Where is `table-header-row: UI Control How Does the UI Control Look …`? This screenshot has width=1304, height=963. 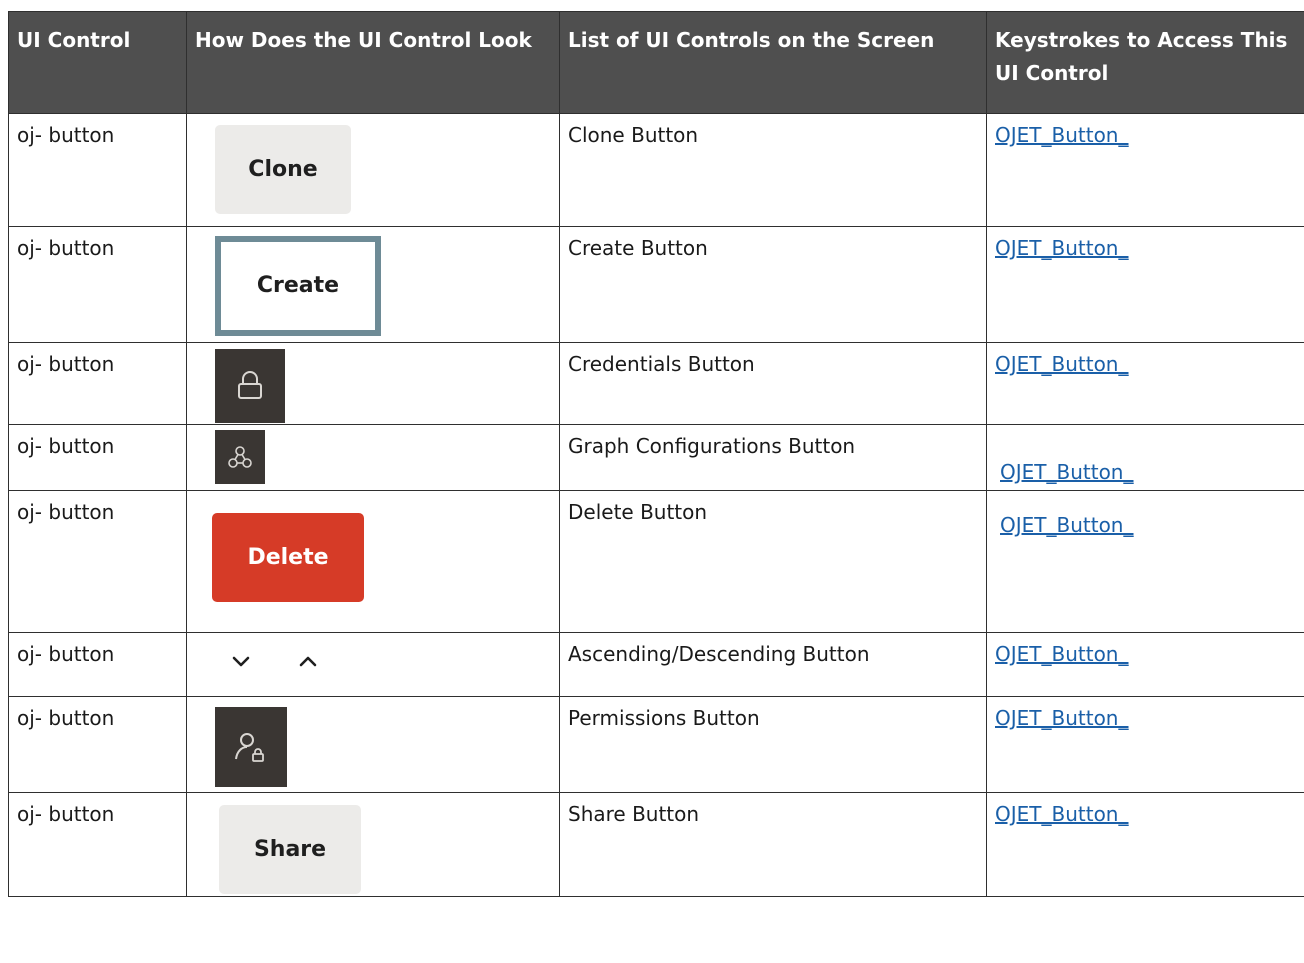 table-header-row: UI Control How Does the UI Control Look … is located at coordinates (656, 62).